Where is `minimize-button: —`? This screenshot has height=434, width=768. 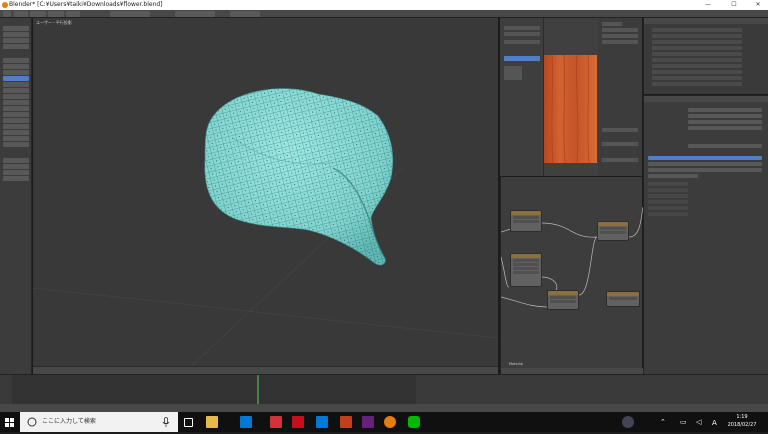
minimize-button: — is located at coordinates (708, 5).